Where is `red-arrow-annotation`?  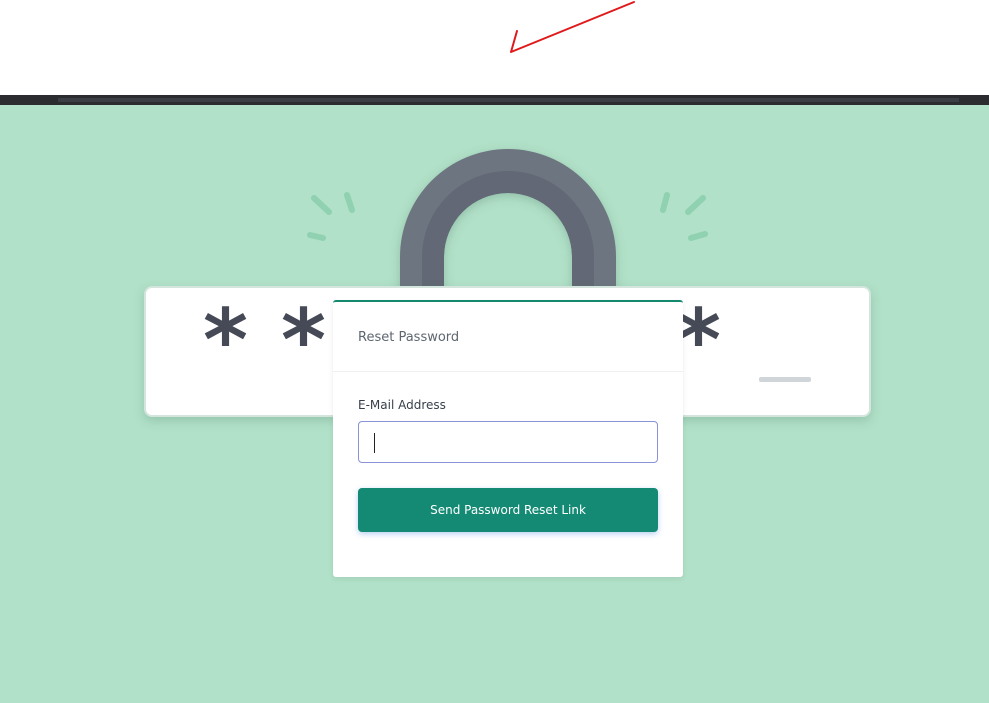
red-arrow-annotation is located at coordinates (572, 27).